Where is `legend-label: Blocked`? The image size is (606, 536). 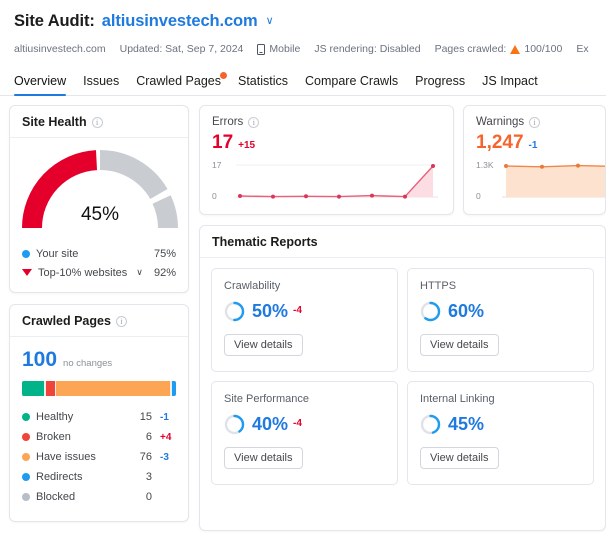 legend-label: Blocked is located at coordinates (56, 497).